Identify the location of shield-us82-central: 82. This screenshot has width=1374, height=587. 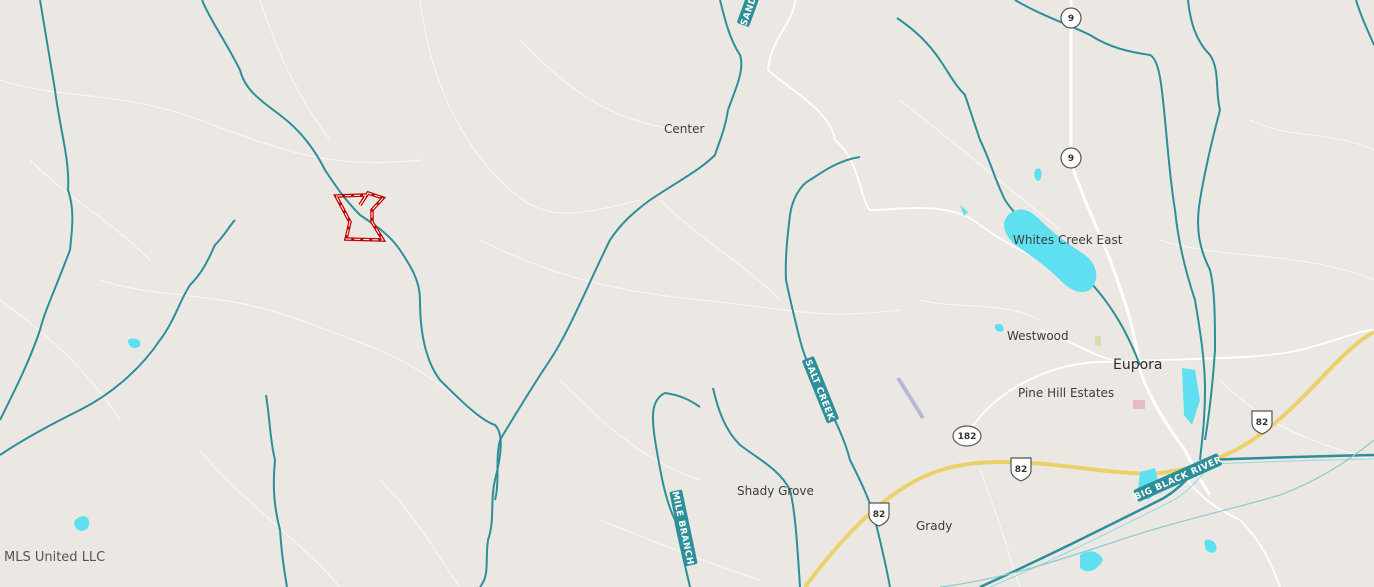
(1021, 469).